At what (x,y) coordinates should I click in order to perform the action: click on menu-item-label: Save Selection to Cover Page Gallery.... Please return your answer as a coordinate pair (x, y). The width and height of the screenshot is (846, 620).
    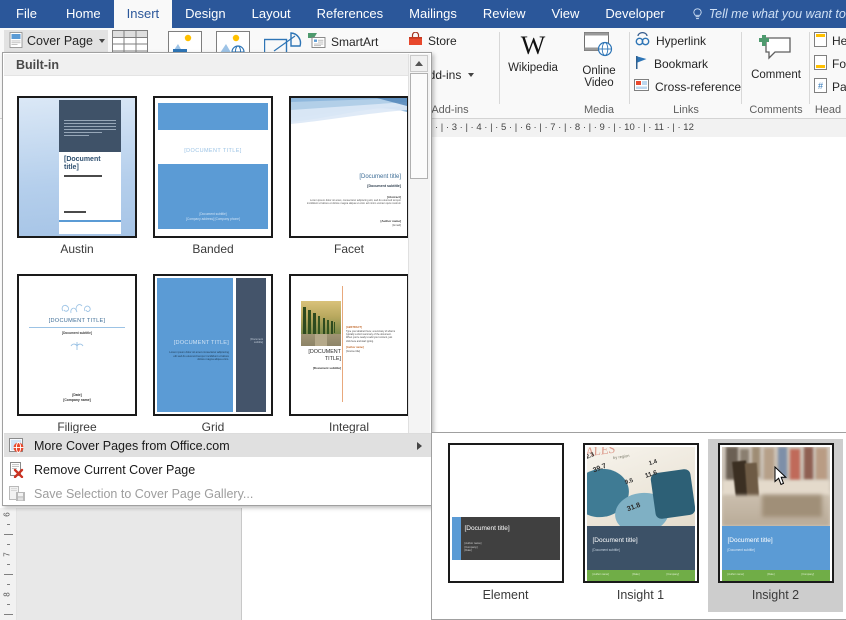
    Looking at the image, I should click on (144, 493).